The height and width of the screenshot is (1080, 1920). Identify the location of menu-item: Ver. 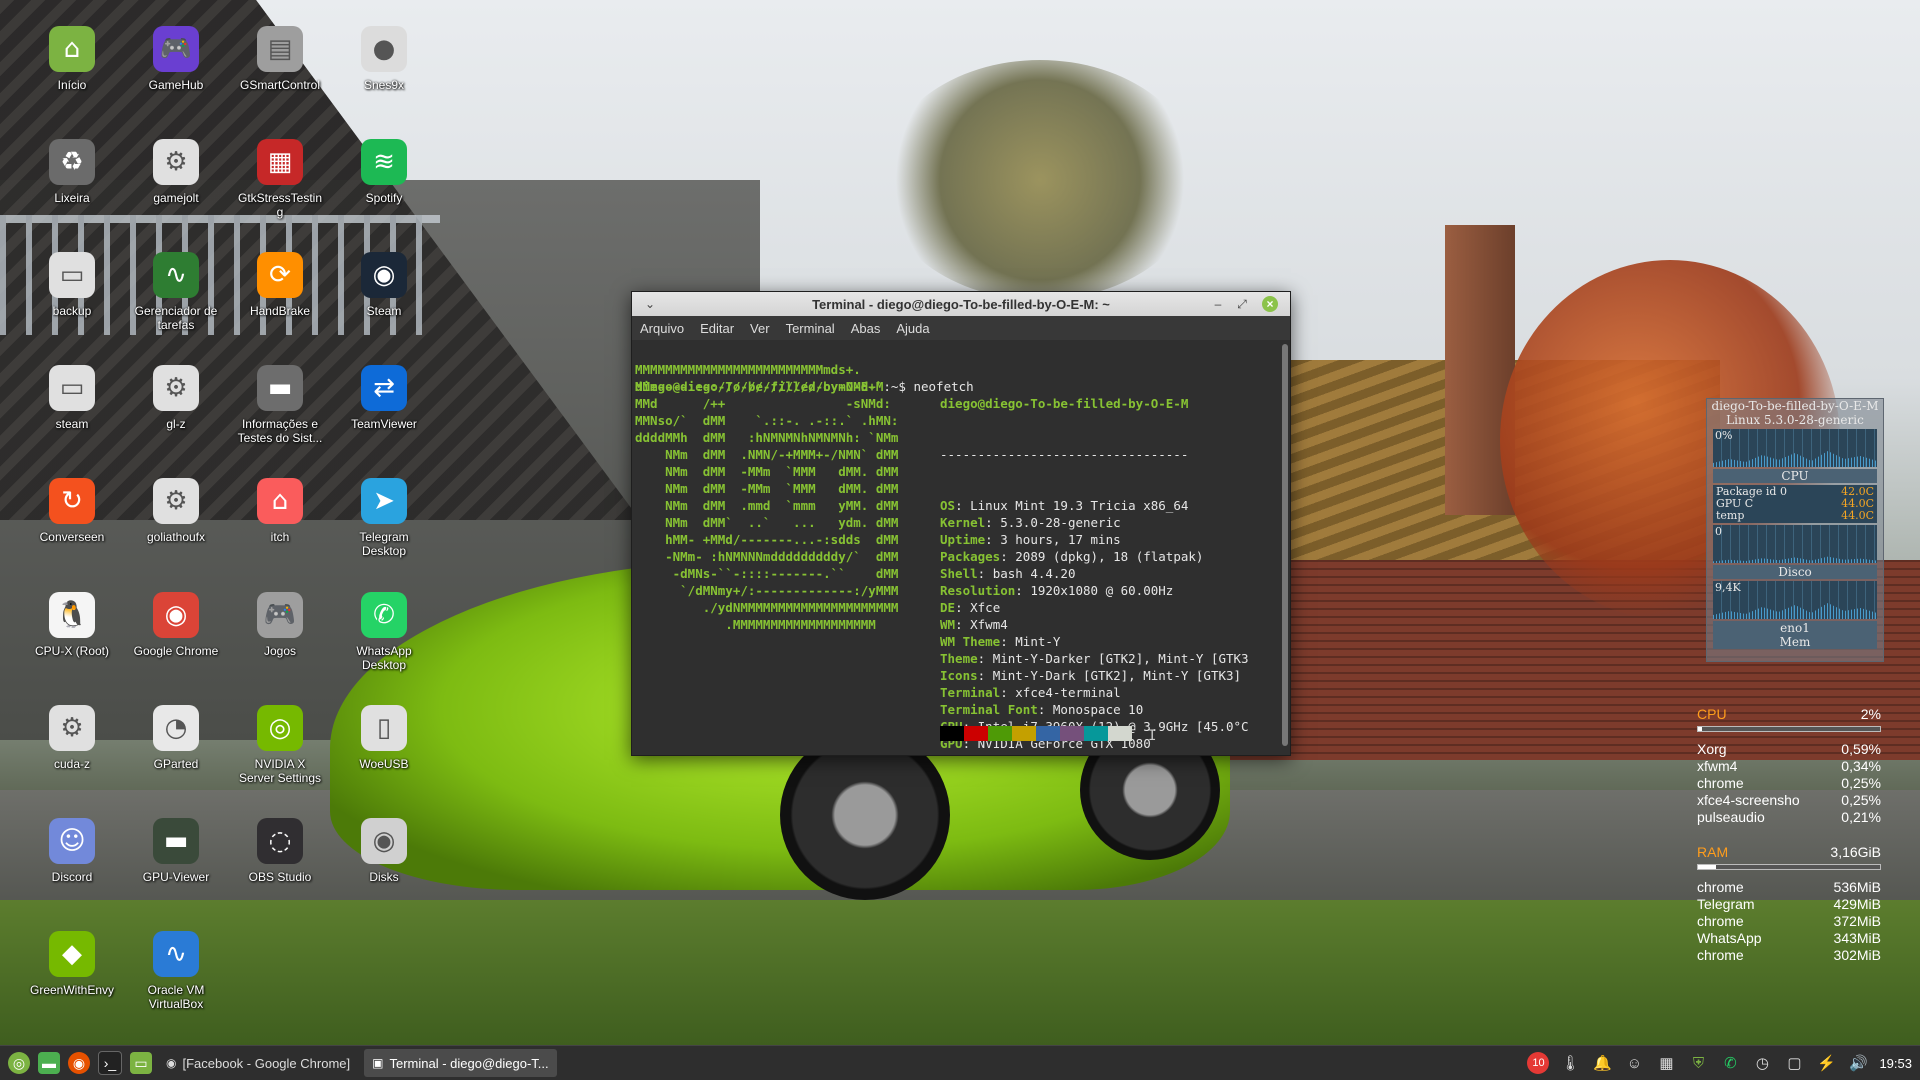
(760, 328).